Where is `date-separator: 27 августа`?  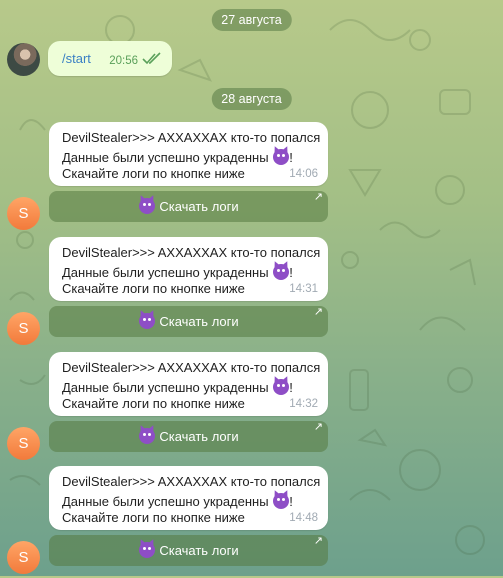 date-separator: 27 августа is located at coordinates (251, 20).